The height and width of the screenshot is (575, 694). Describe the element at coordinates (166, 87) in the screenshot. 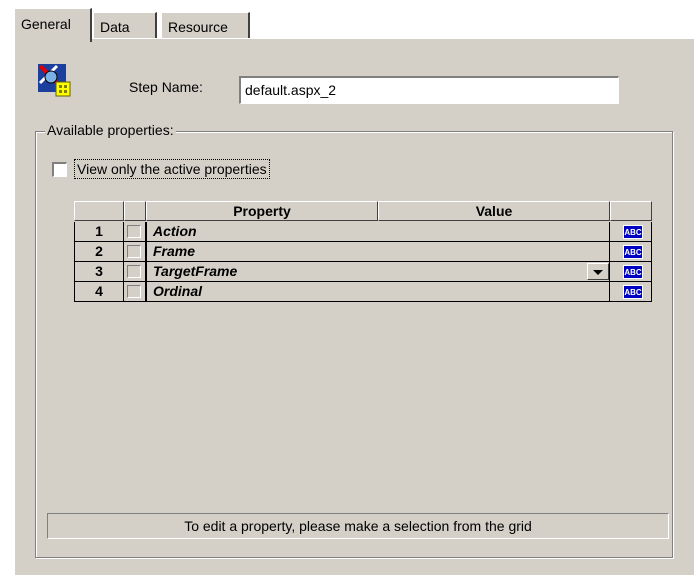

I see `step-name-label: Step Name:` at that location.